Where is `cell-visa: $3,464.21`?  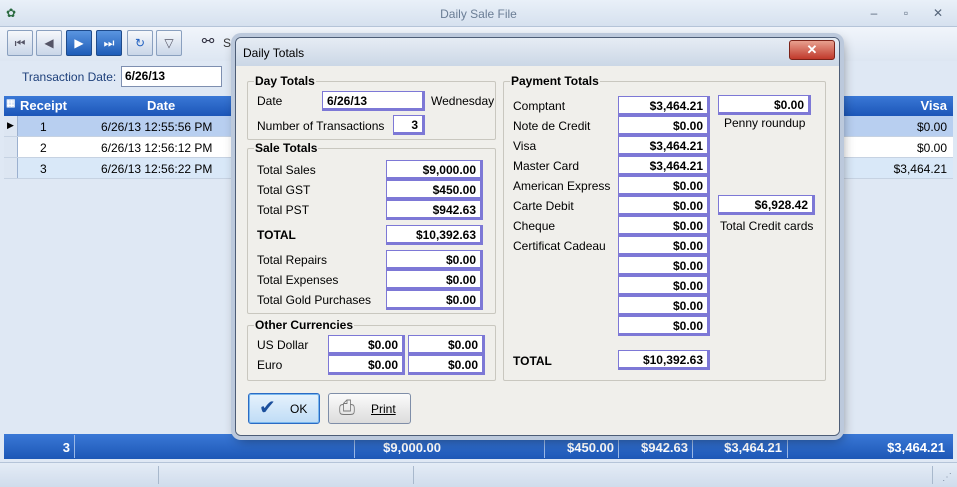
cell-visa: $3,464.21 is located at coordinates (920, 169).